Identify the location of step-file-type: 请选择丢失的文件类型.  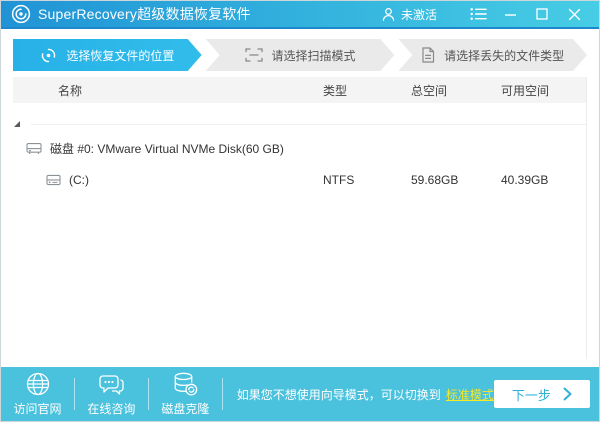
(492, 55).